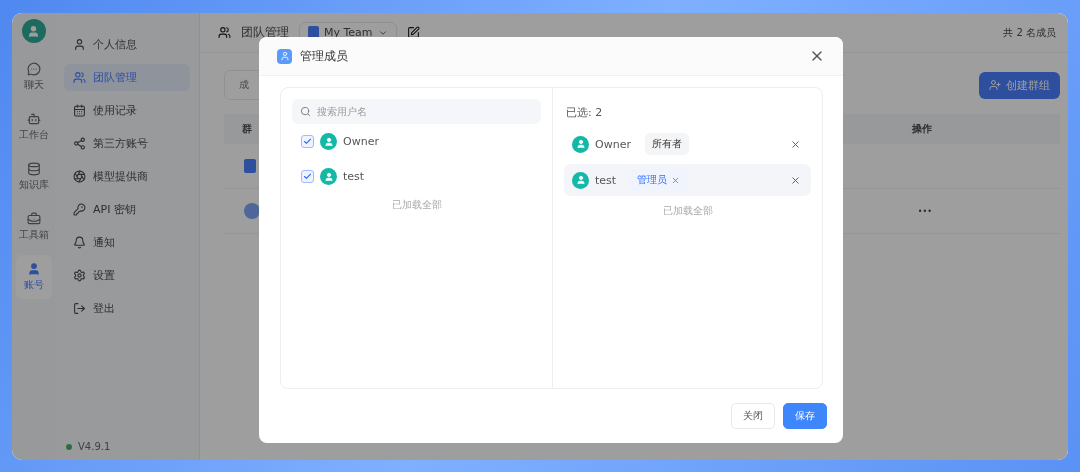 This screenshot has width=1080, height=472. I want to click on database-icon, so click(33, 169).